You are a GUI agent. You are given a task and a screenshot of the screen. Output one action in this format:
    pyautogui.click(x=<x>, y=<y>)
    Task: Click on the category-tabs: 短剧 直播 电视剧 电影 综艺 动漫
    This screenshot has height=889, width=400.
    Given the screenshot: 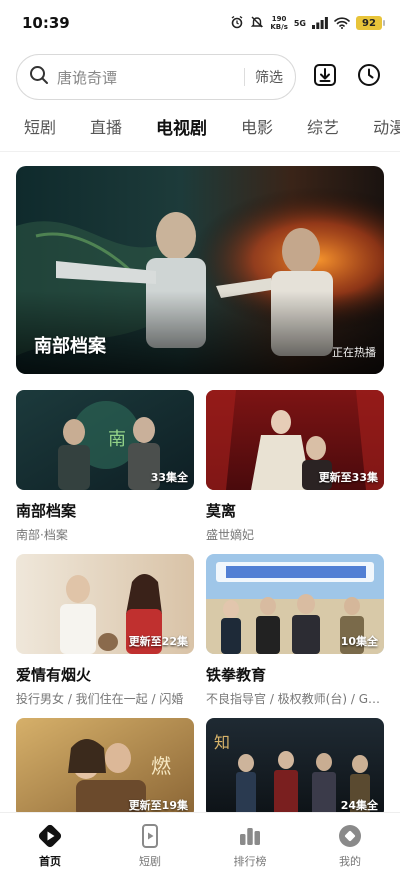 What is the action you would take?
    pyautogui.click(x=200, y=126)
    